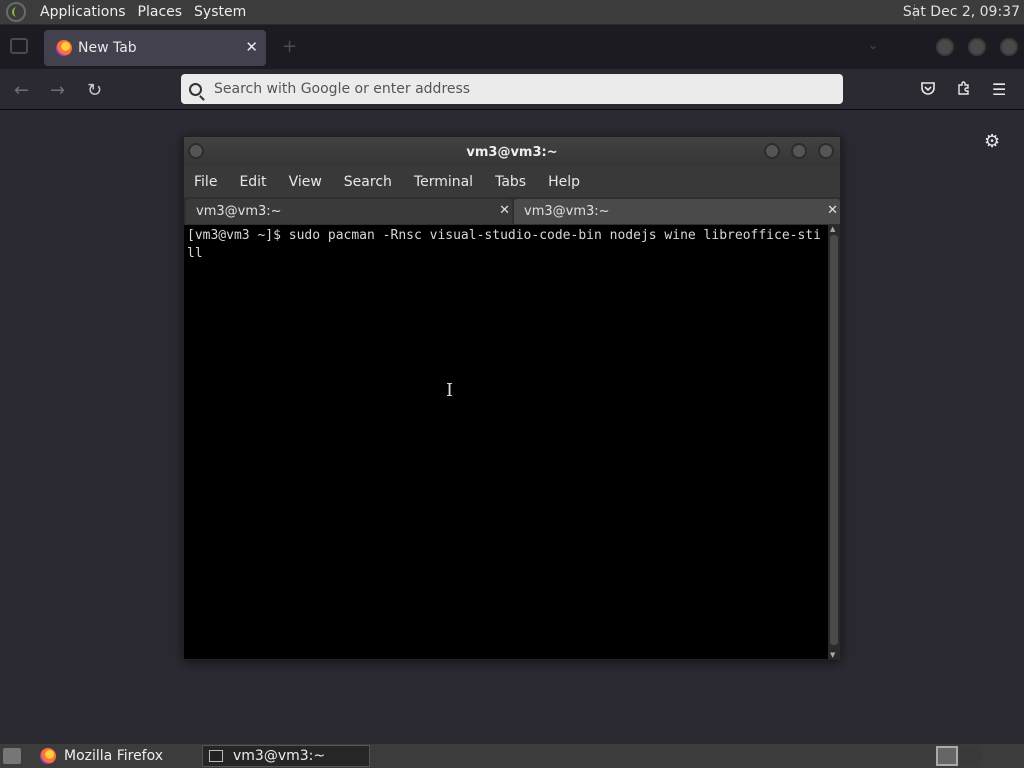  What do you see at coordinates (220, 12) in the screenshot?
I see `menu-system: System` at bounding box center [220, 12].